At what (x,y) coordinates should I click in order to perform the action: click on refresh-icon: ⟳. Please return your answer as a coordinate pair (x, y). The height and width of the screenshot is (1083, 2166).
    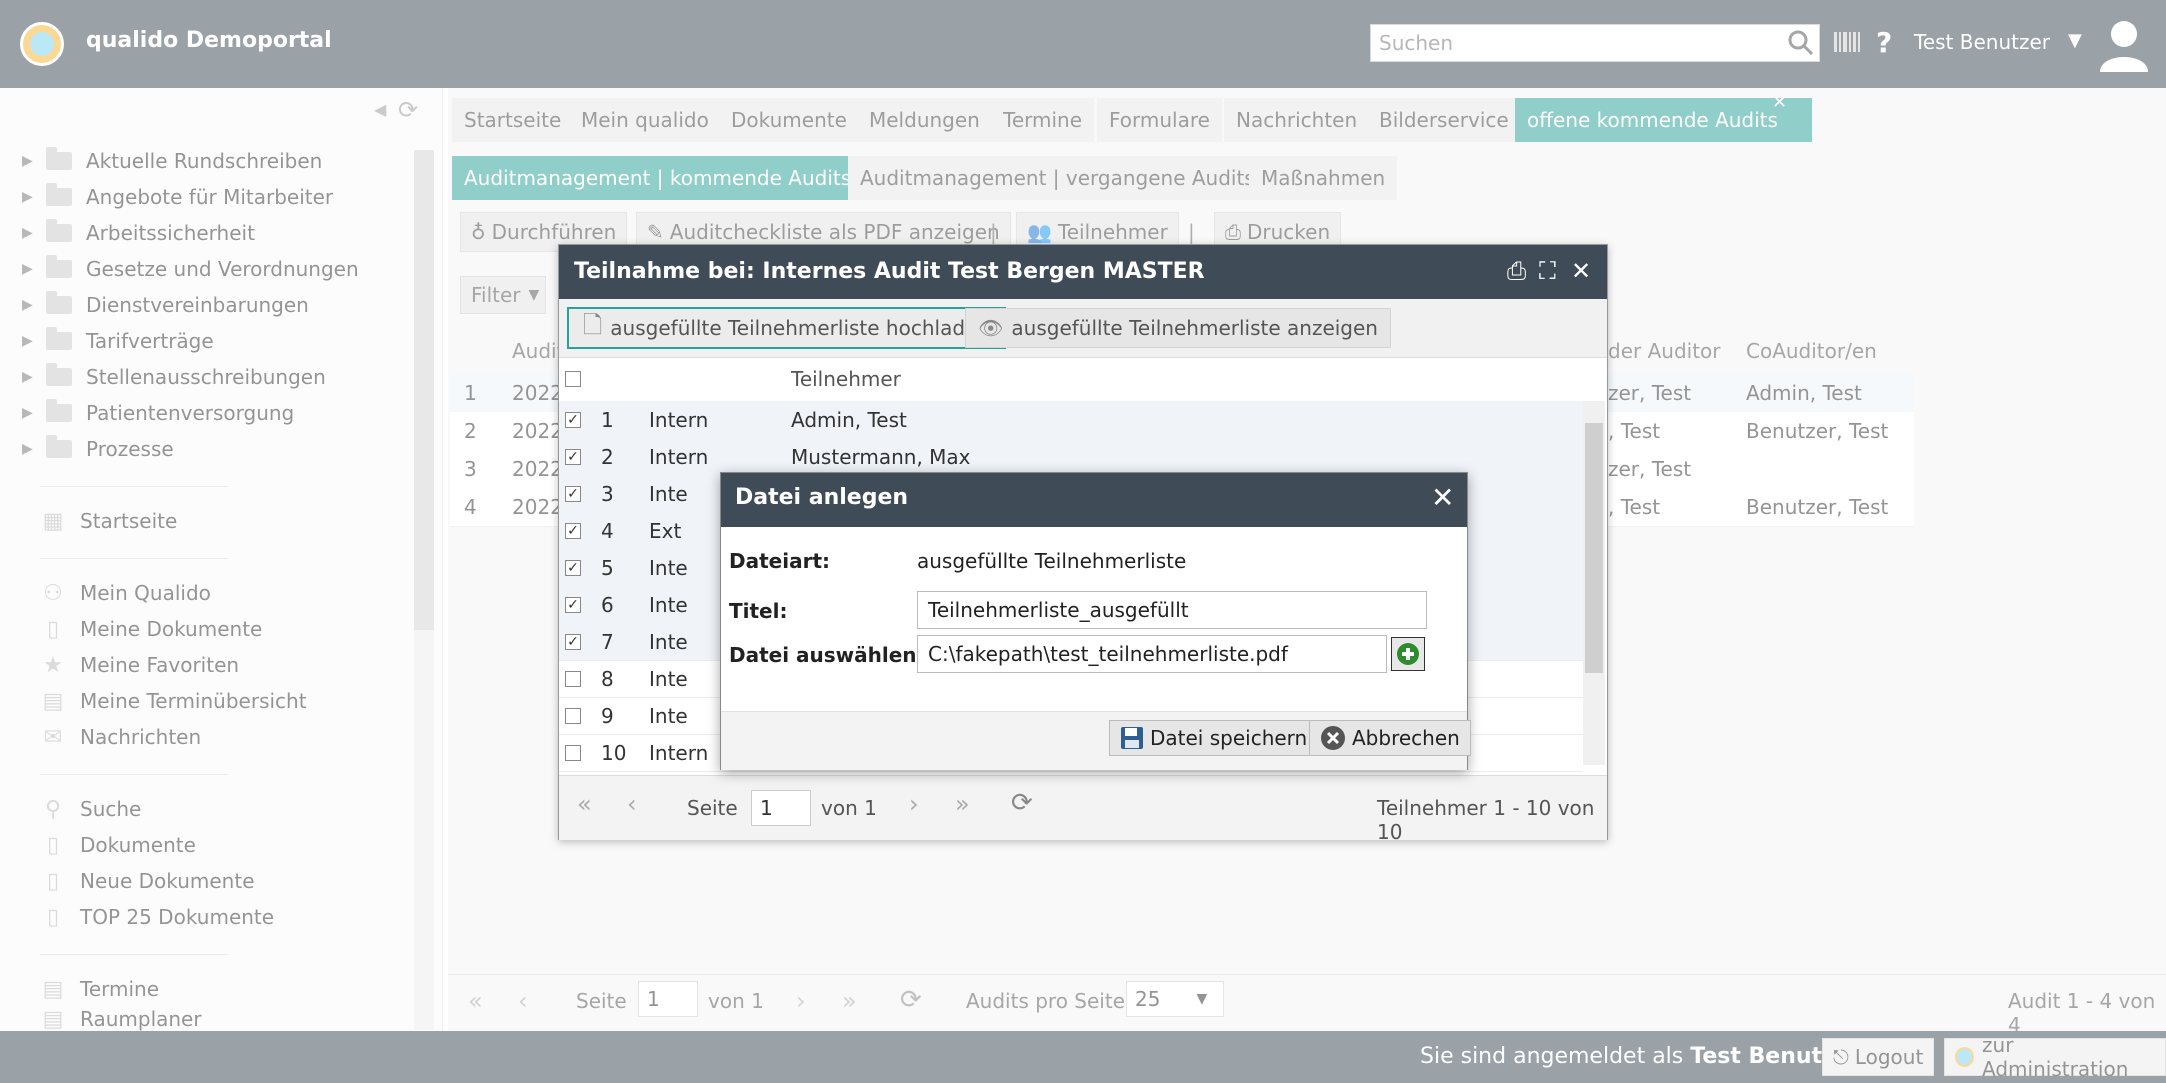
    Looking at the image, I should click on (1022, 803).